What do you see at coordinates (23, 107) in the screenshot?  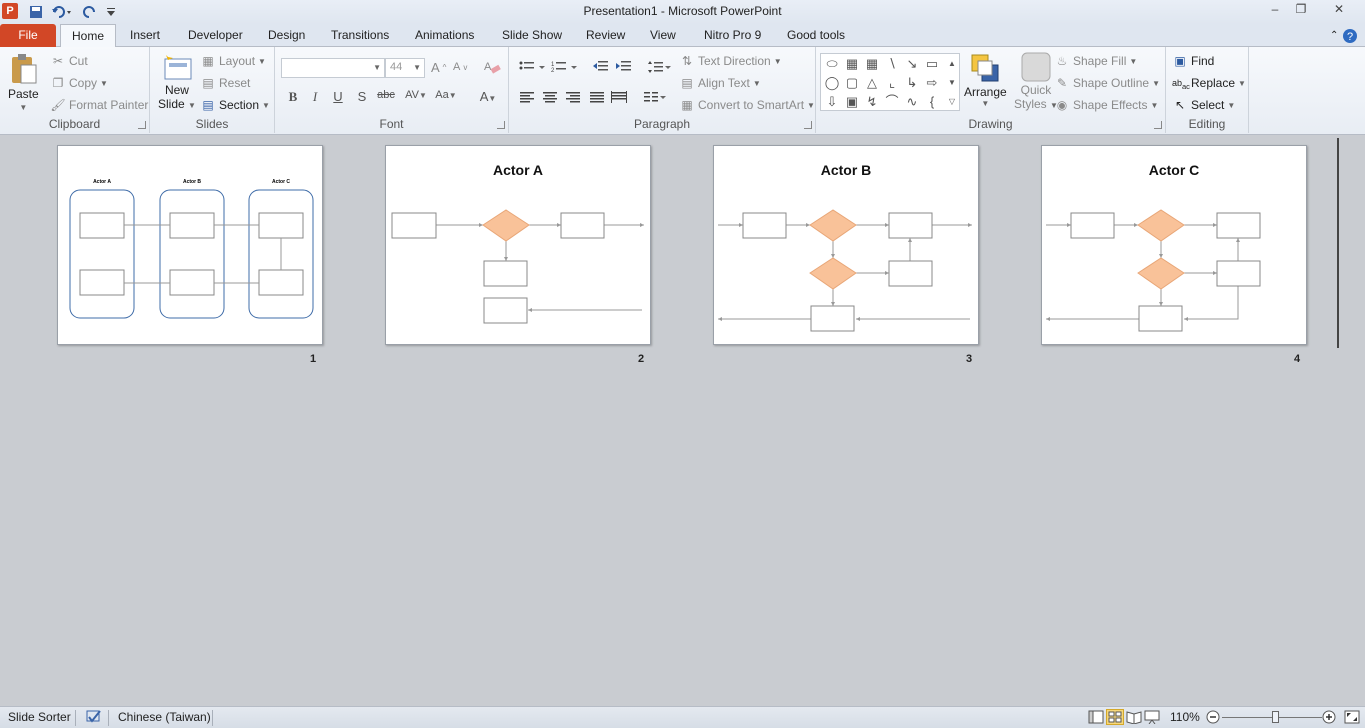 I see `paste-dropdown-icon: ▼` at bounding box center [23, 107].